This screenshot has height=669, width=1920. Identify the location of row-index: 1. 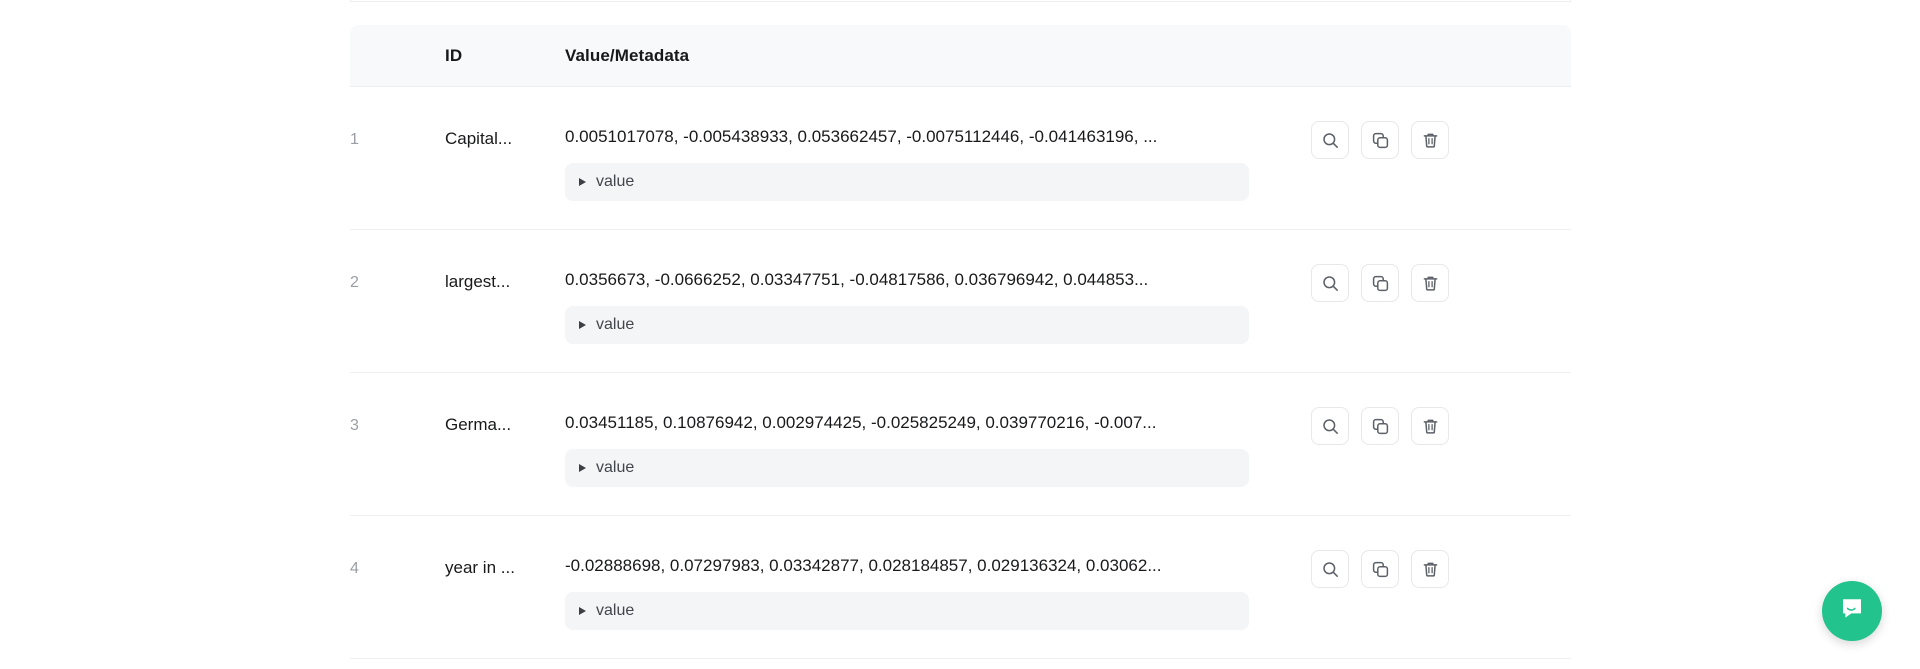
(354, 139).